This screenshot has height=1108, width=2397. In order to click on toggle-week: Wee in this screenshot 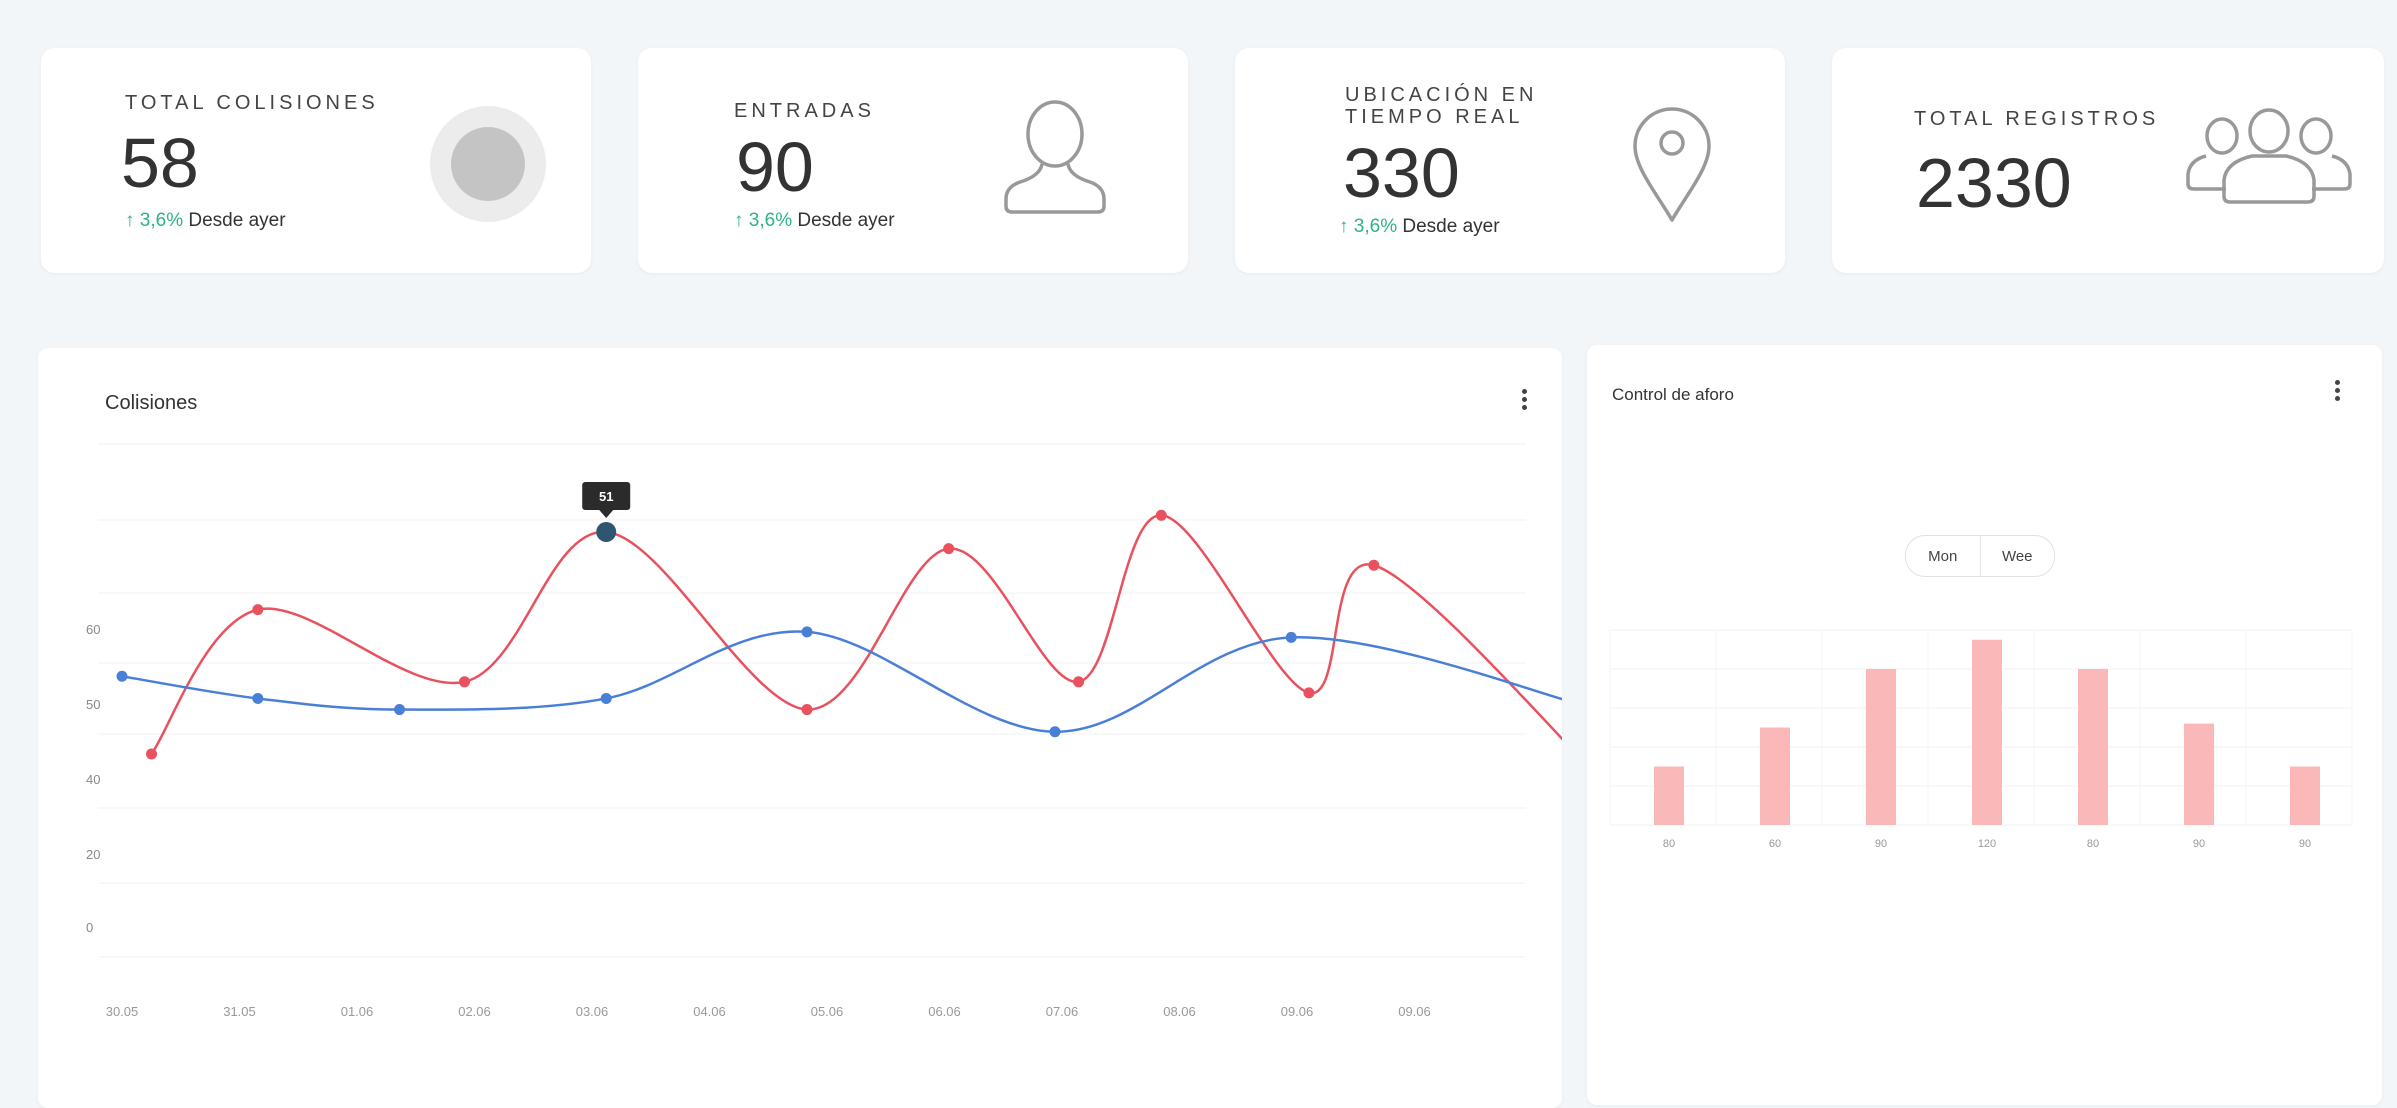, I will do `click(2018, 556)`.